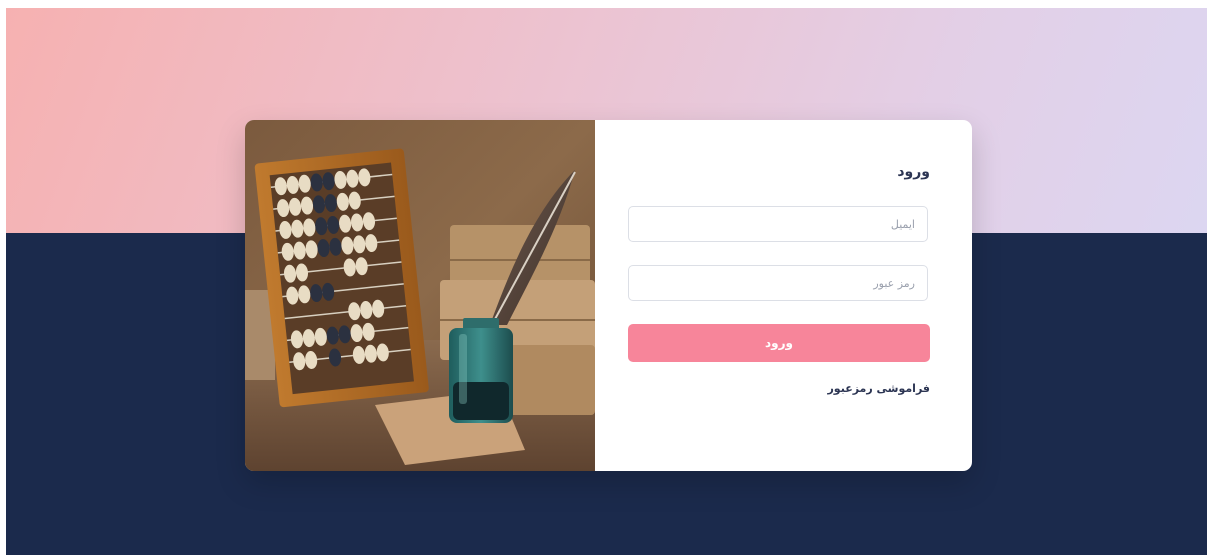  I want to click on login-button: ورود, so click(779, 343).